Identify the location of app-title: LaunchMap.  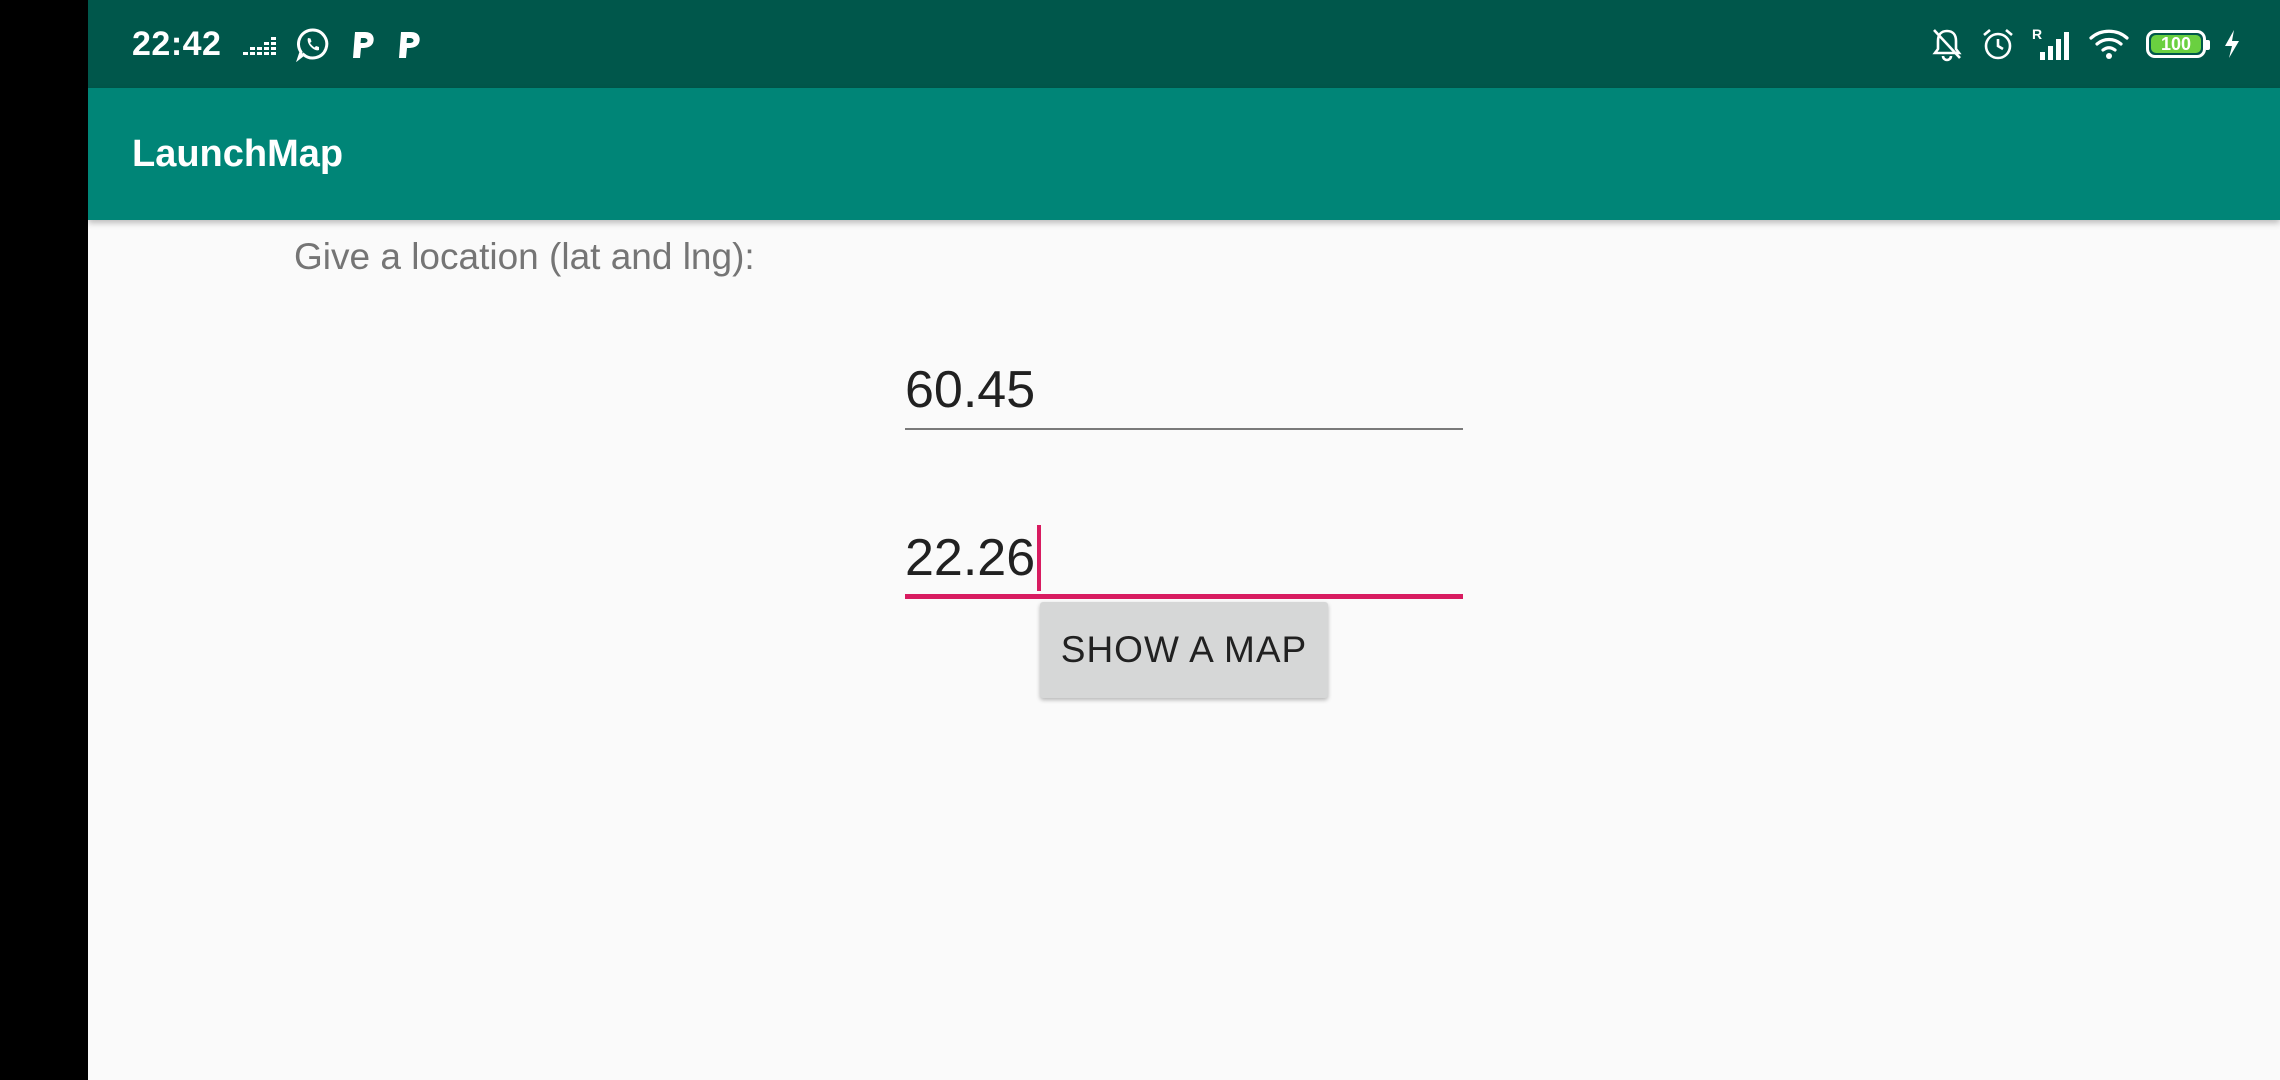
(238, 154).